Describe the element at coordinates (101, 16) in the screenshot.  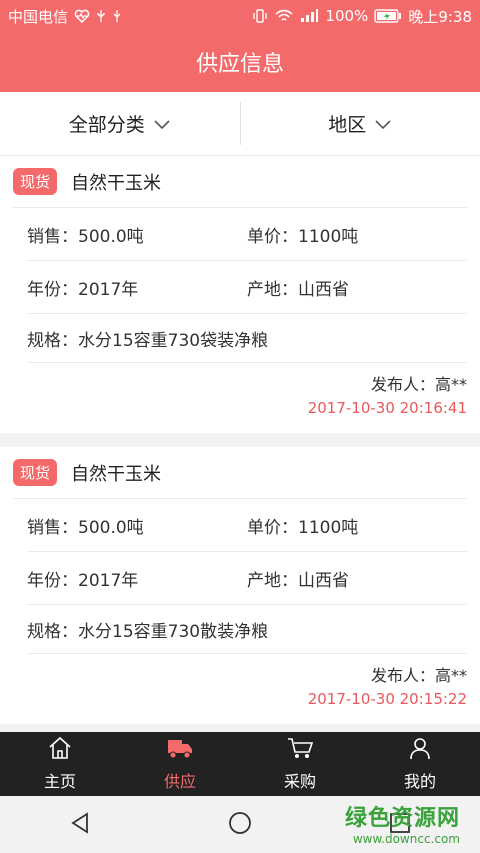
I see `usb-icon` at that location.